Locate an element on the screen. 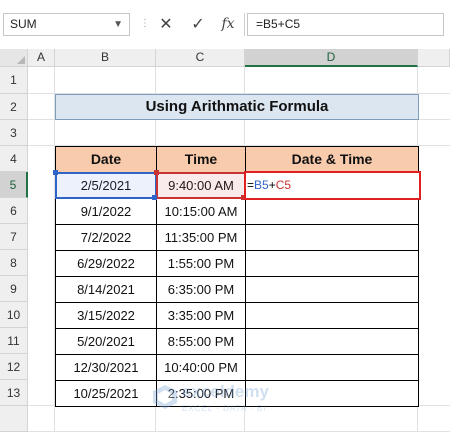 This screenshot has height=432, width=450. cell-date: 5/20/2021 is located at coordinates (106, 341).